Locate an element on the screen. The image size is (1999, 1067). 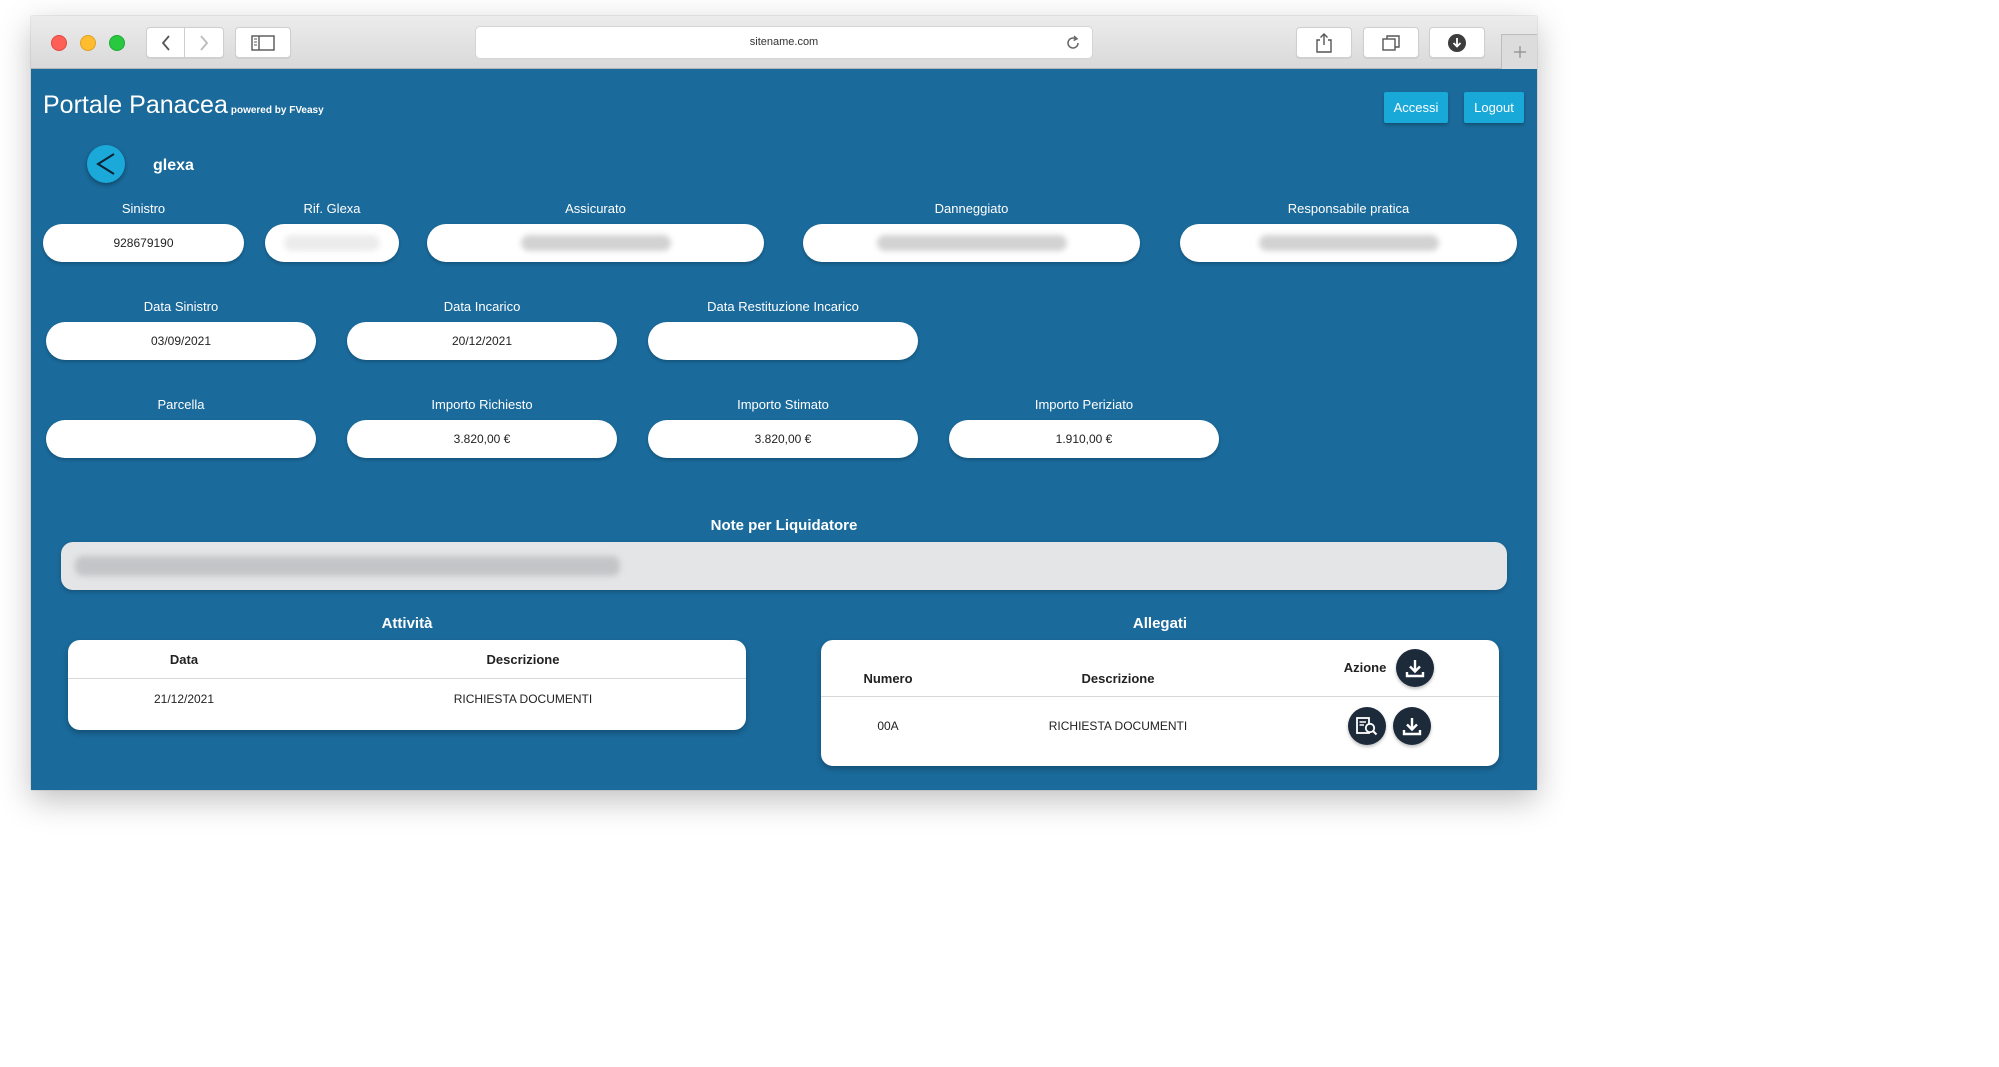
browser-toolbar: sitename.com is located at coordinates (784, 42).